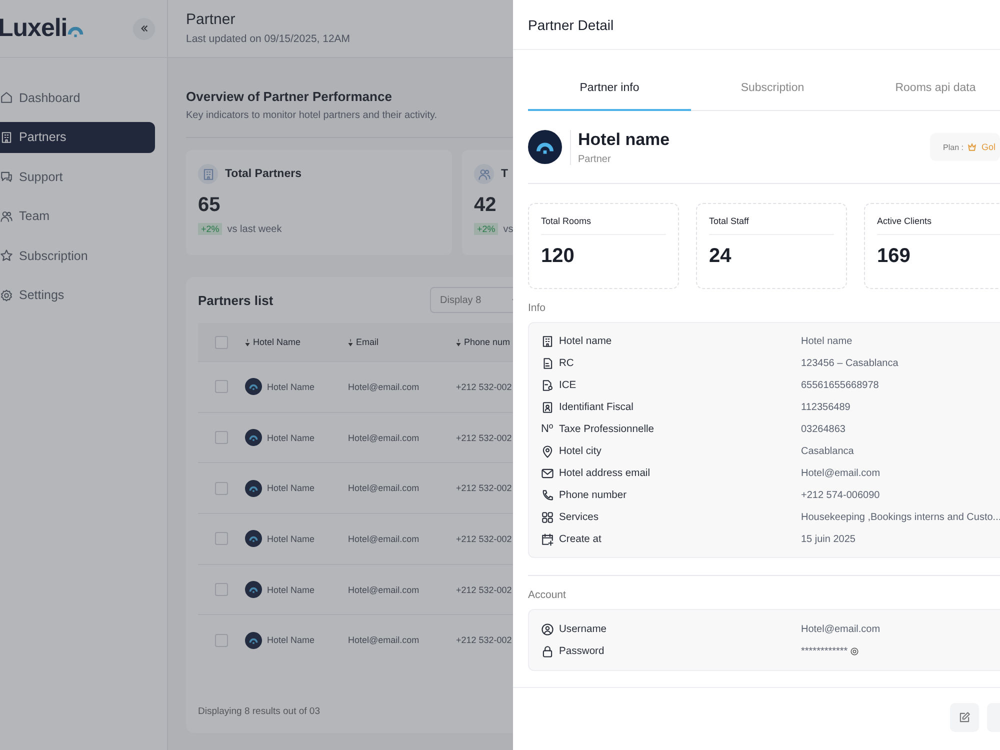  What do you see at coordinates (604, 473) in the screenshot?
I see `field-label: Hotel address email` at bounding box center [604, 473].